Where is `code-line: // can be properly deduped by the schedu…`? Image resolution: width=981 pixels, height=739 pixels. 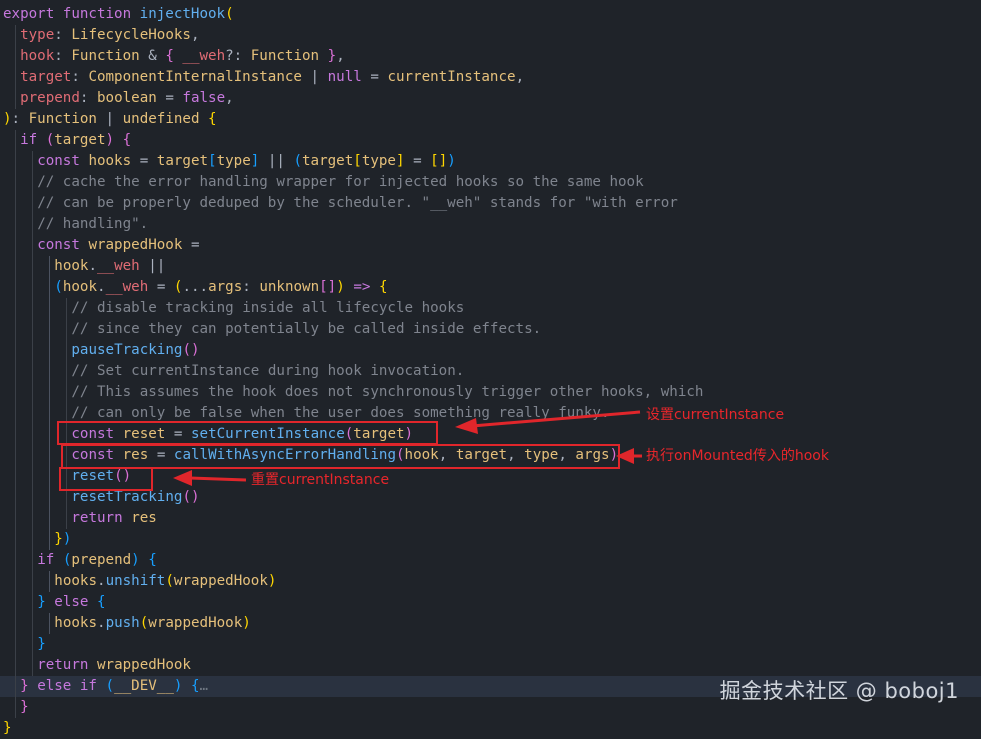 code-line: // can be properly deduped by the schedu… is located at coordinates (490, 203).